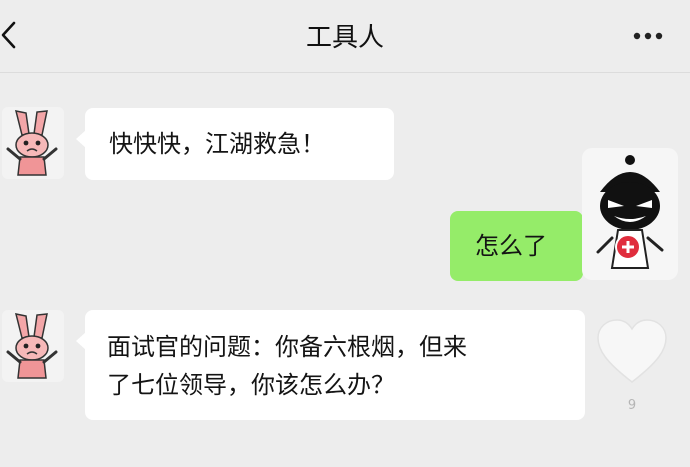 This screenshot has width=690, height=467. Describe the element at coordinates (630, 214) in the screenshot. I see `cartoon-face-avatar` at that location.